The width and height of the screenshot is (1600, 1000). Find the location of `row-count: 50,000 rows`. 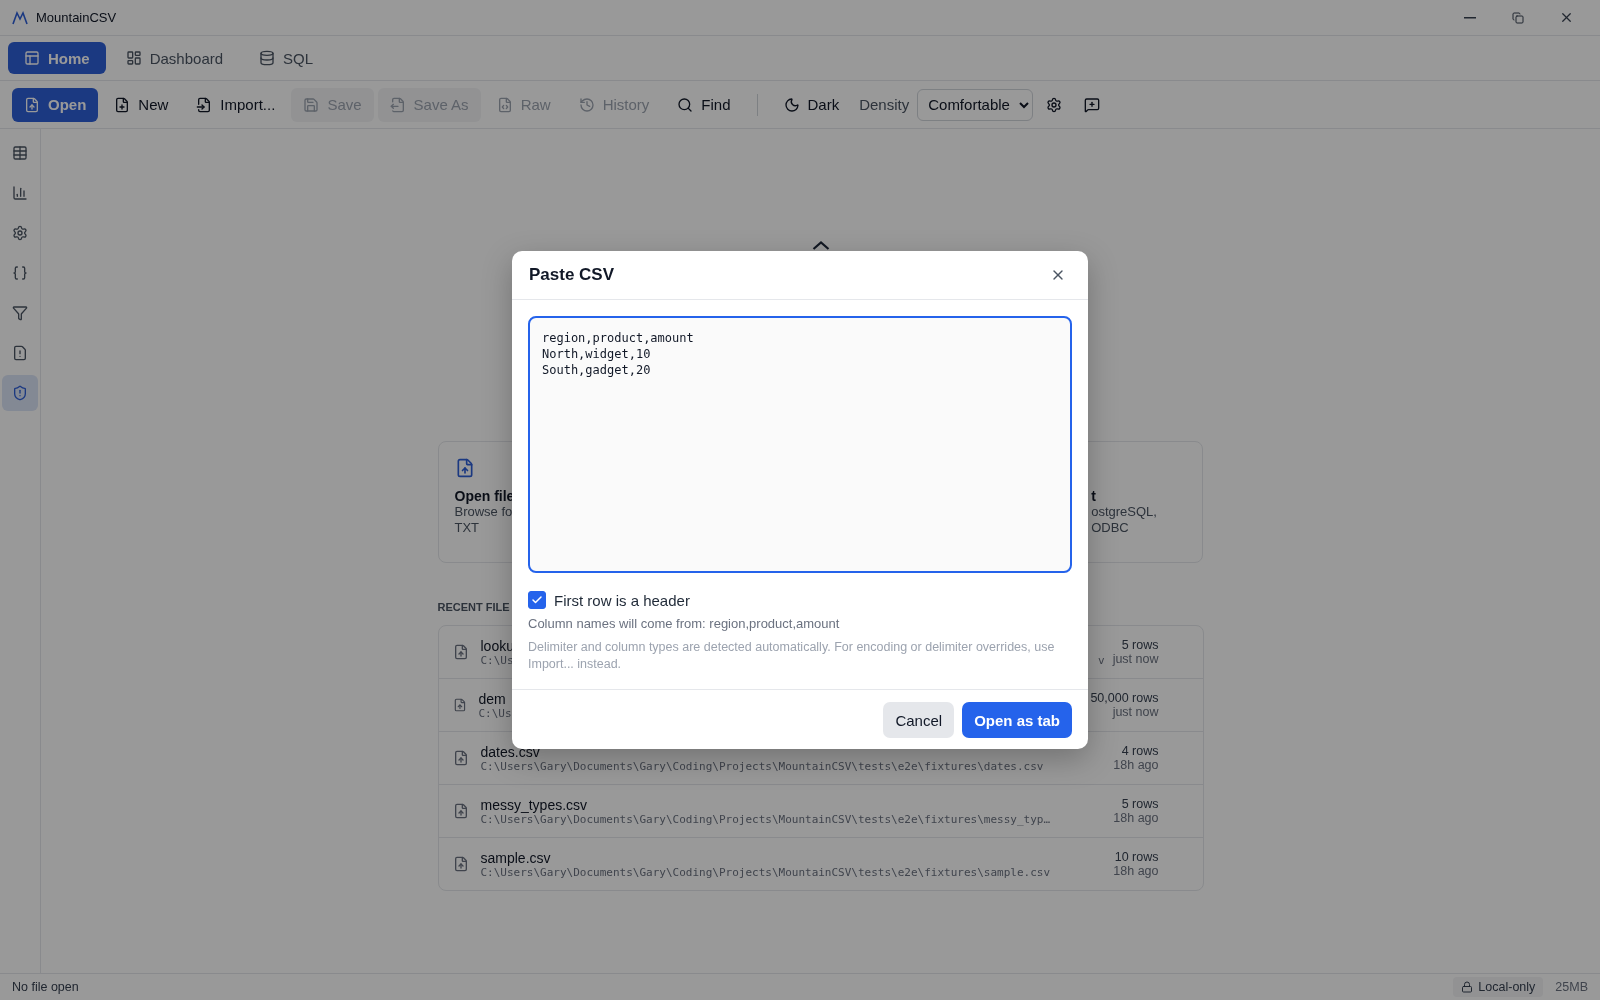

row-count: 50,000 rows is located at coordinates (1124, 698).